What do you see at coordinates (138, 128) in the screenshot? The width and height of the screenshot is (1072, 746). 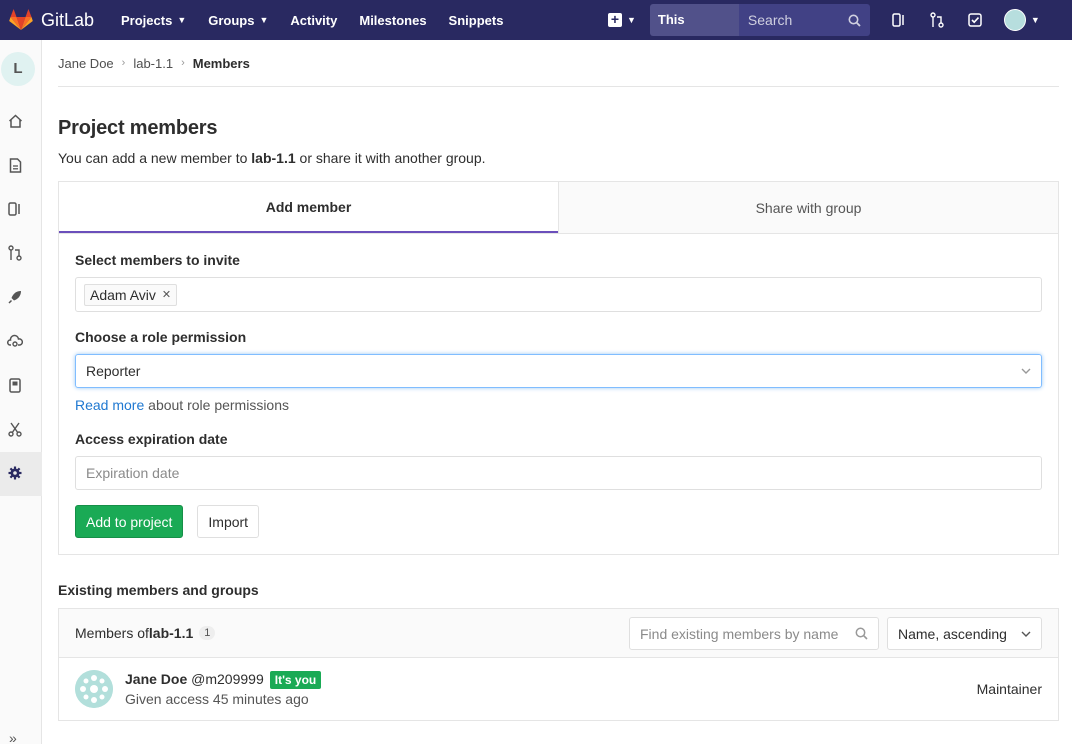 I see `page-title: Project members` at bounding box center [138, 128].